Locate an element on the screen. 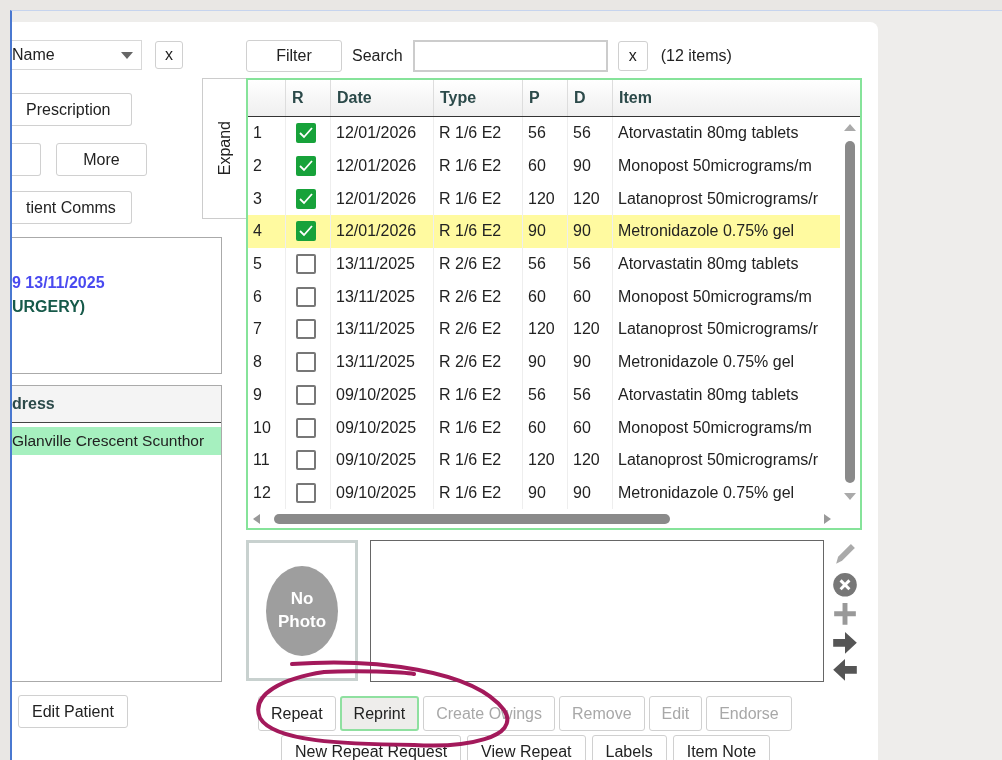 The height and width of the screenshot is (760, 1002). expand-tab: Expand is located at coordinates (224, 148).